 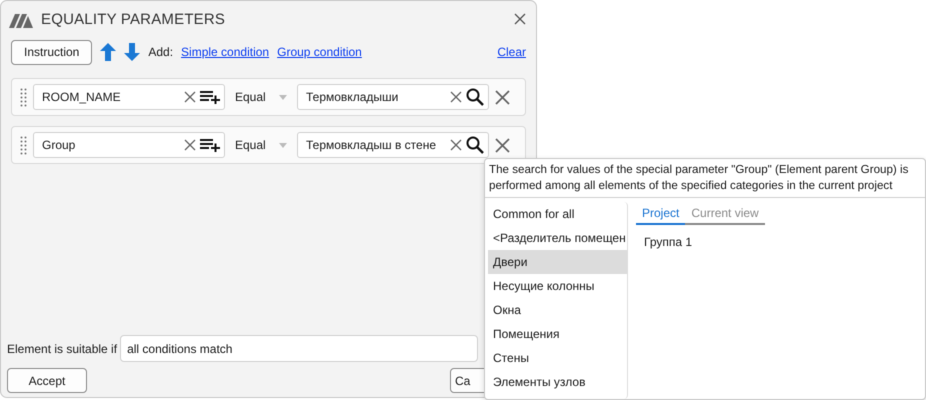 What do you see at coordinates (705, 178) in the screenshot?
I see `popup-description: The search for values of the special parameter "Group" (Element parent Group) is performed among all elements of the specified categories in the current project` at bounding box center [705, 178].